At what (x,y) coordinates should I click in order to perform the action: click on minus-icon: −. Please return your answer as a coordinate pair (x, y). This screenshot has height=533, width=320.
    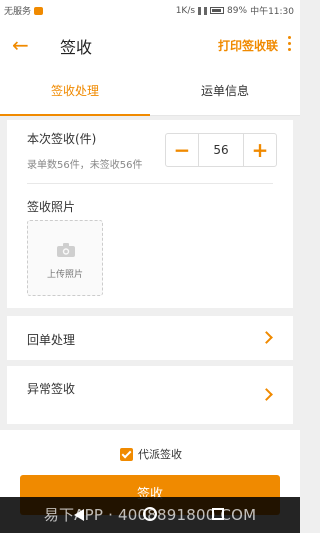
    Looking at the image, I should click on (182, 150).